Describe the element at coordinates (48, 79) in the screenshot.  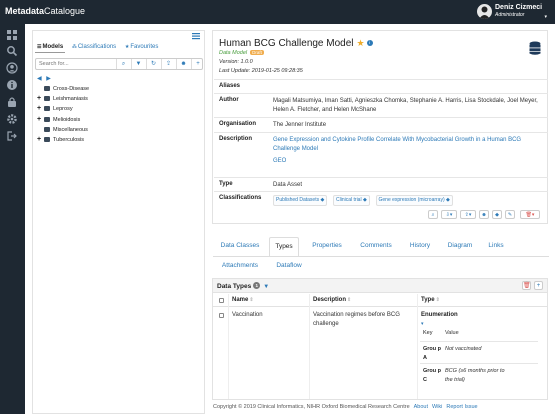
I see `arrow-right-icon: ▶` at that location.